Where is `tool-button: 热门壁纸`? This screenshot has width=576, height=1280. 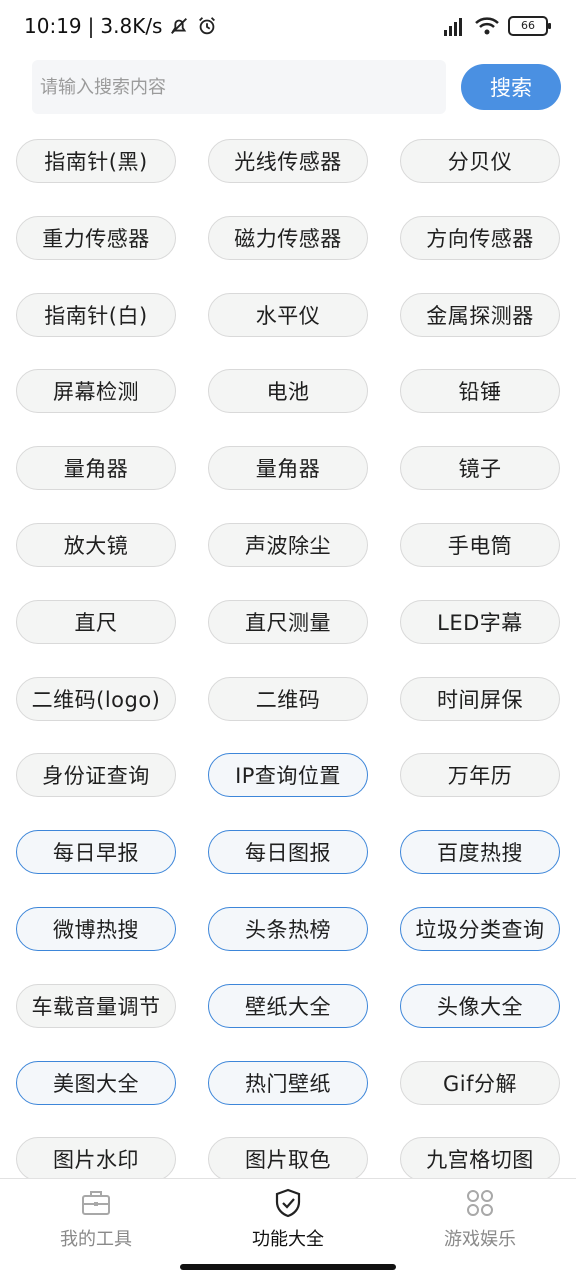 tool-button: 热门壁纸 is located at coordinates (288, 1083).